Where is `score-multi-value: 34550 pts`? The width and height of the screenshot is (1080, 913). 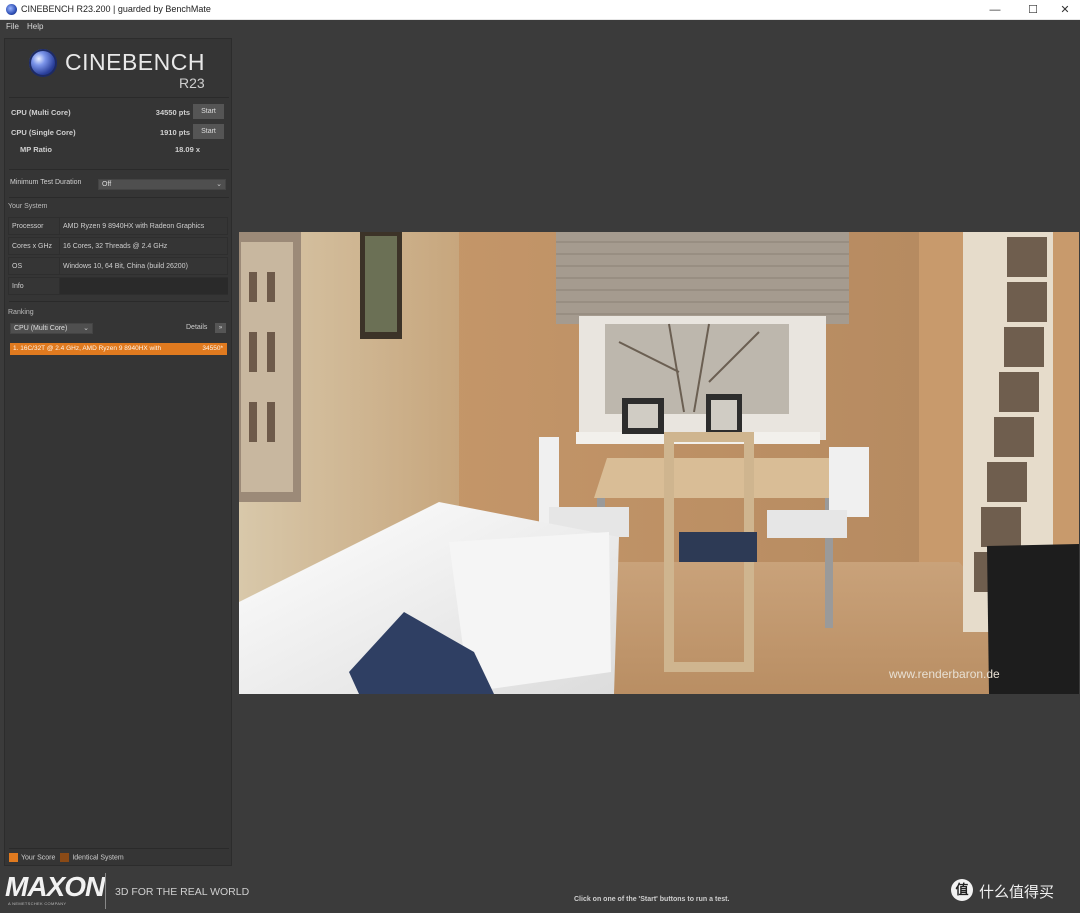
score-multi-value: 34550 pts is located at coordinates (172, 112).